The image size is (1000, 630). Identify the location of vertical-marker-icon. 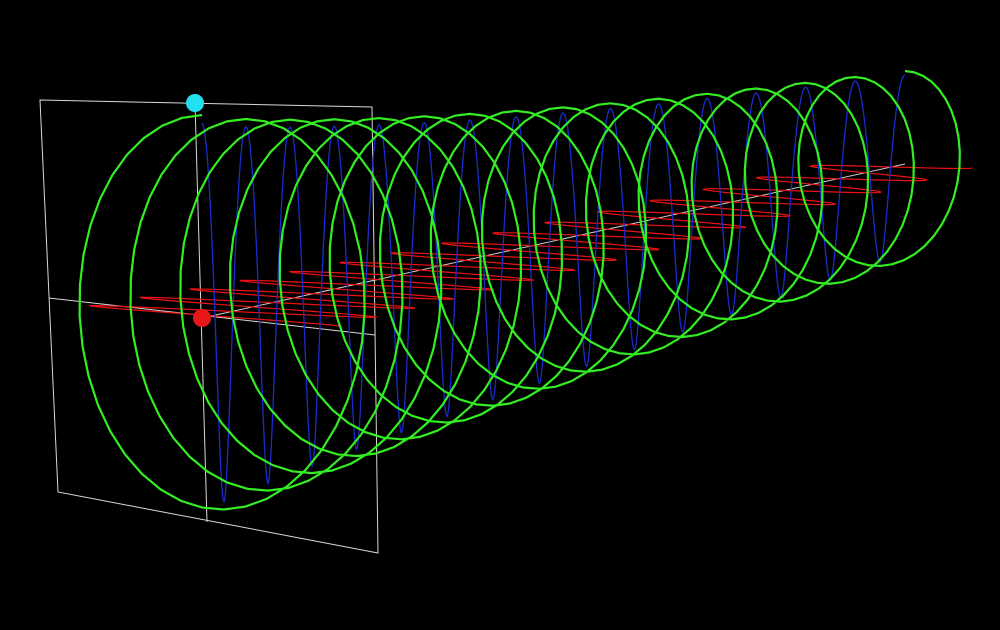
(195, 103).